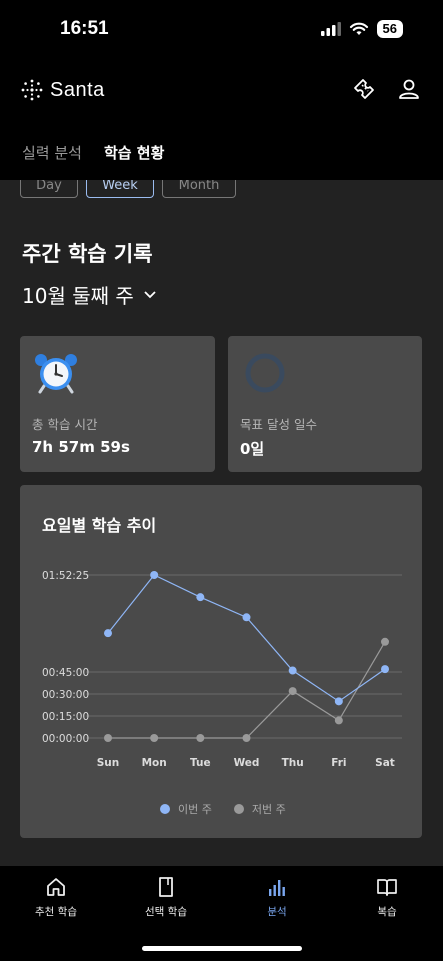  I want to click on app-header: Santa 실력 분석 학습 현황, so click(221, 121).